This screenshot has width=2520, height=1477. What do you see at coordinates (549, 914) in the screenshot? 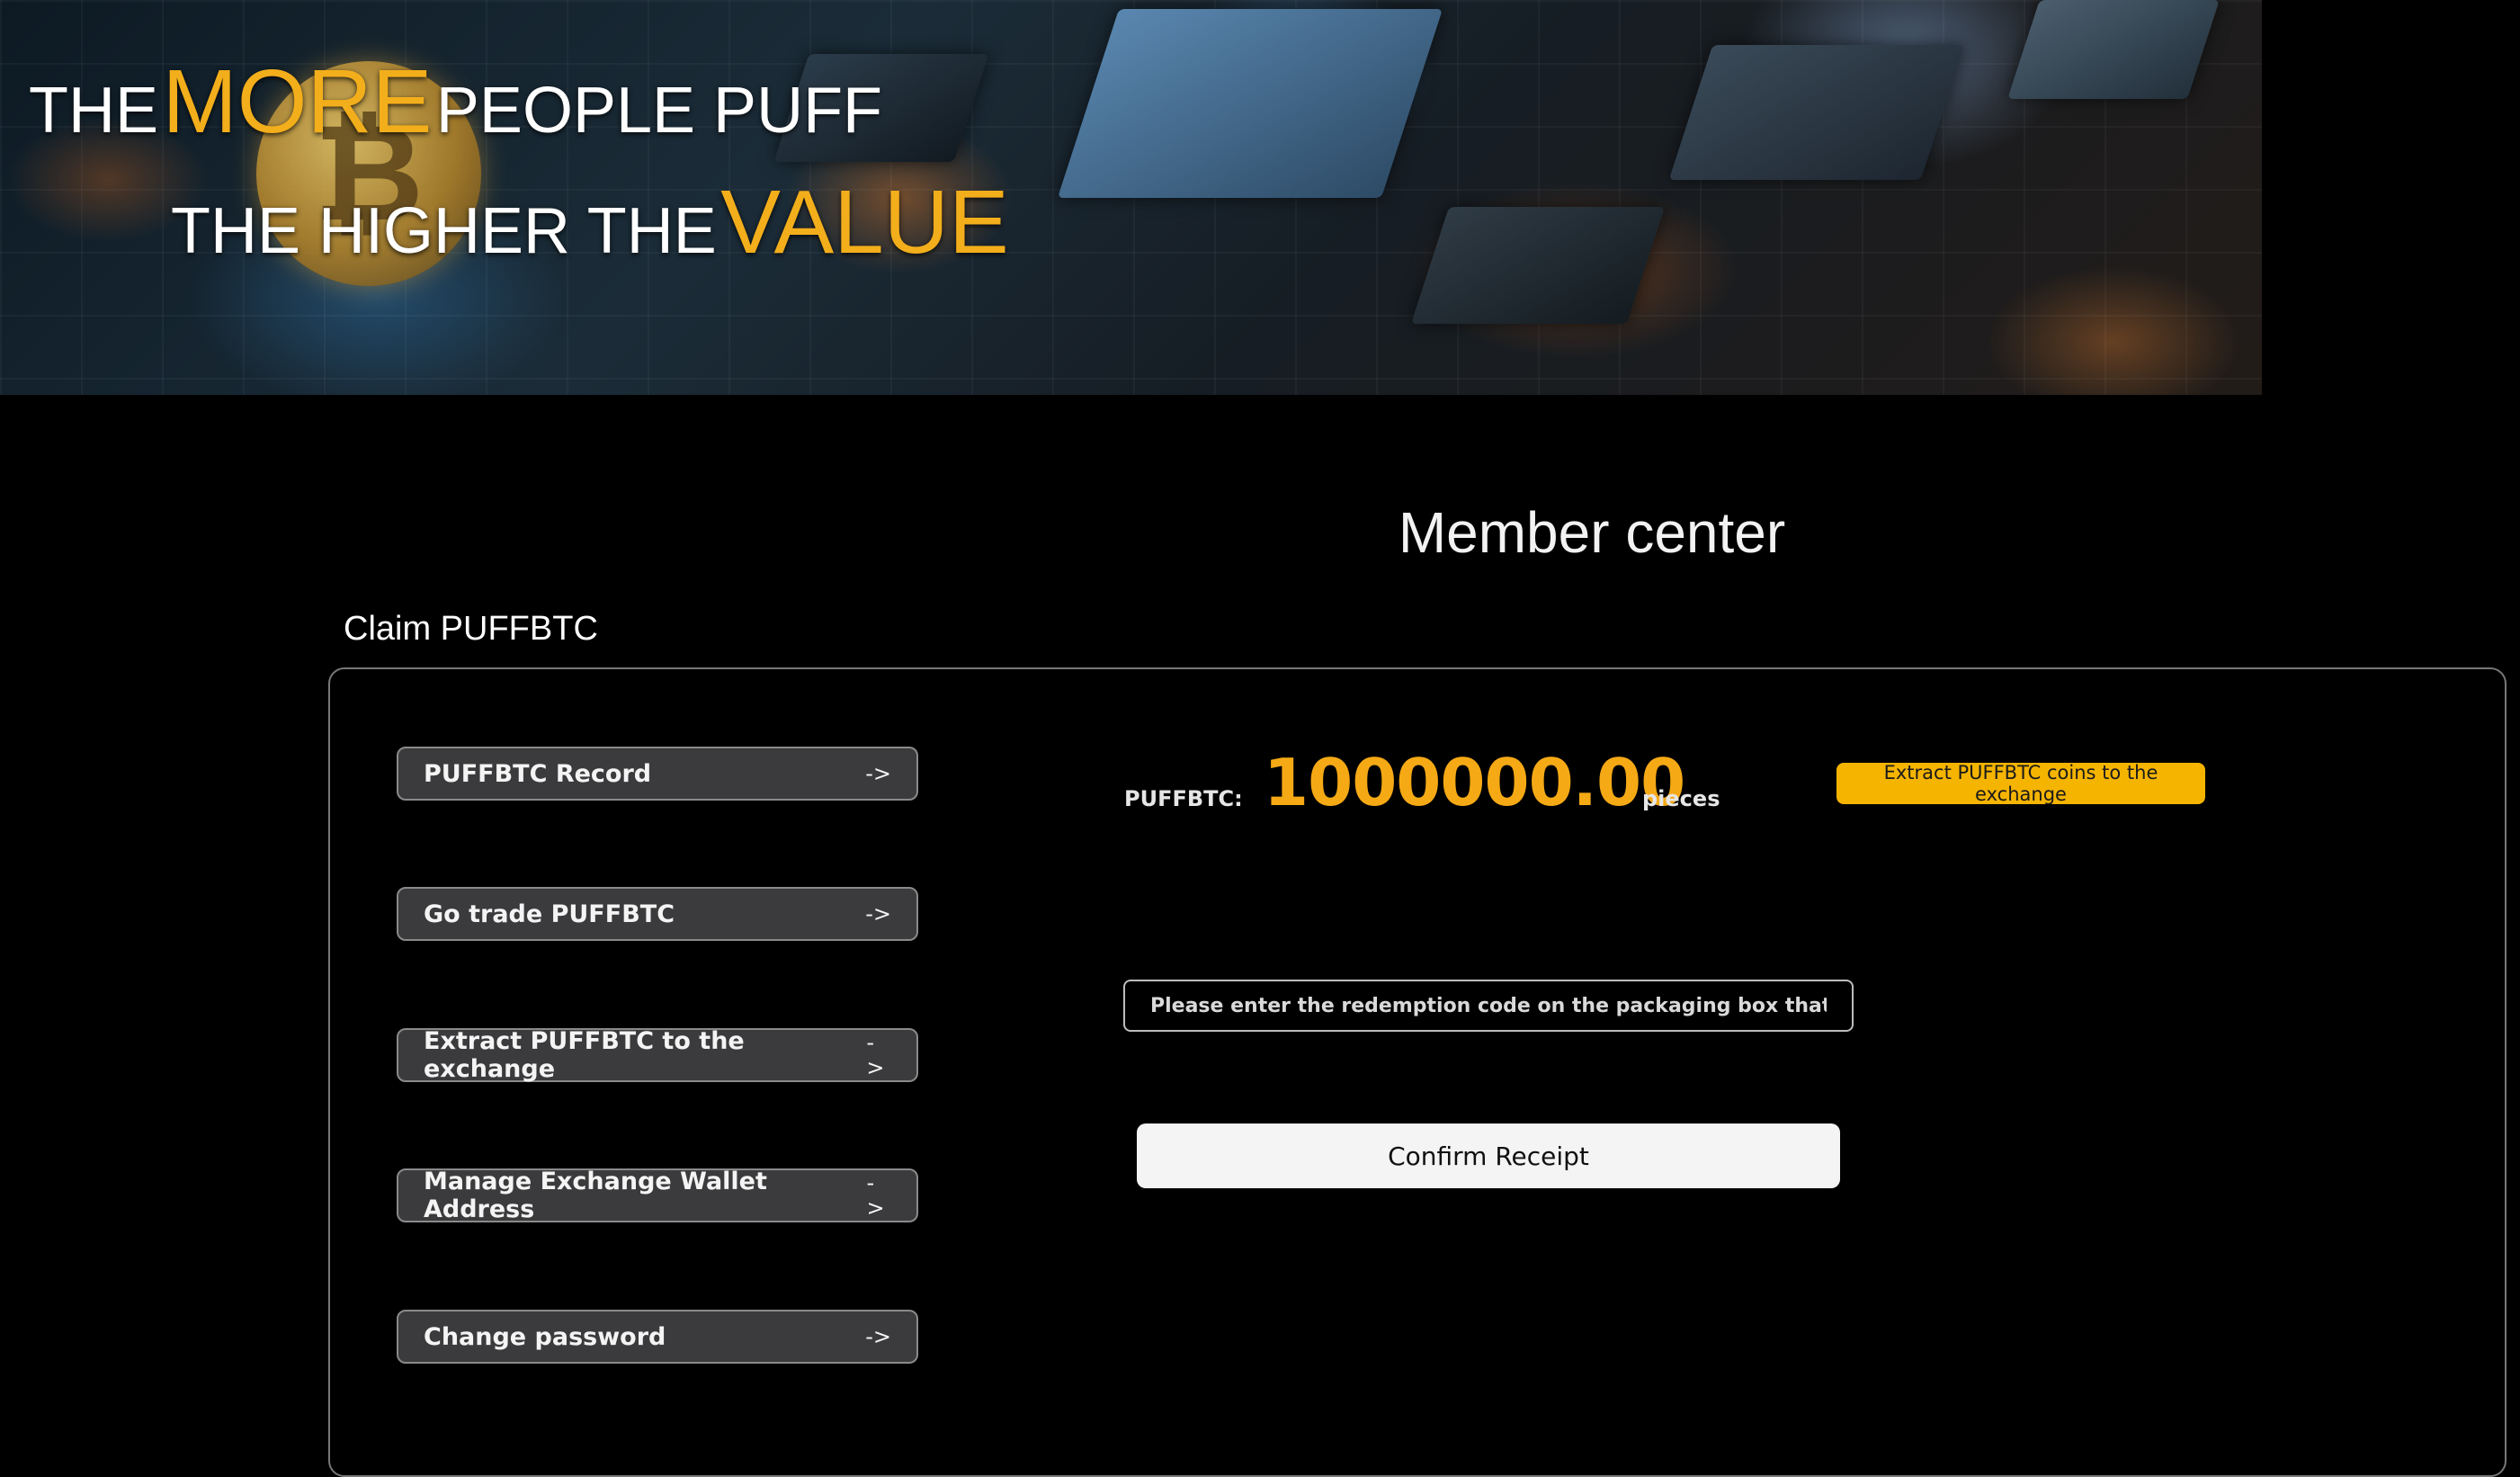
I see `menu-item-label: Go trade PUFFBTC` at bounding box center [549, 914].